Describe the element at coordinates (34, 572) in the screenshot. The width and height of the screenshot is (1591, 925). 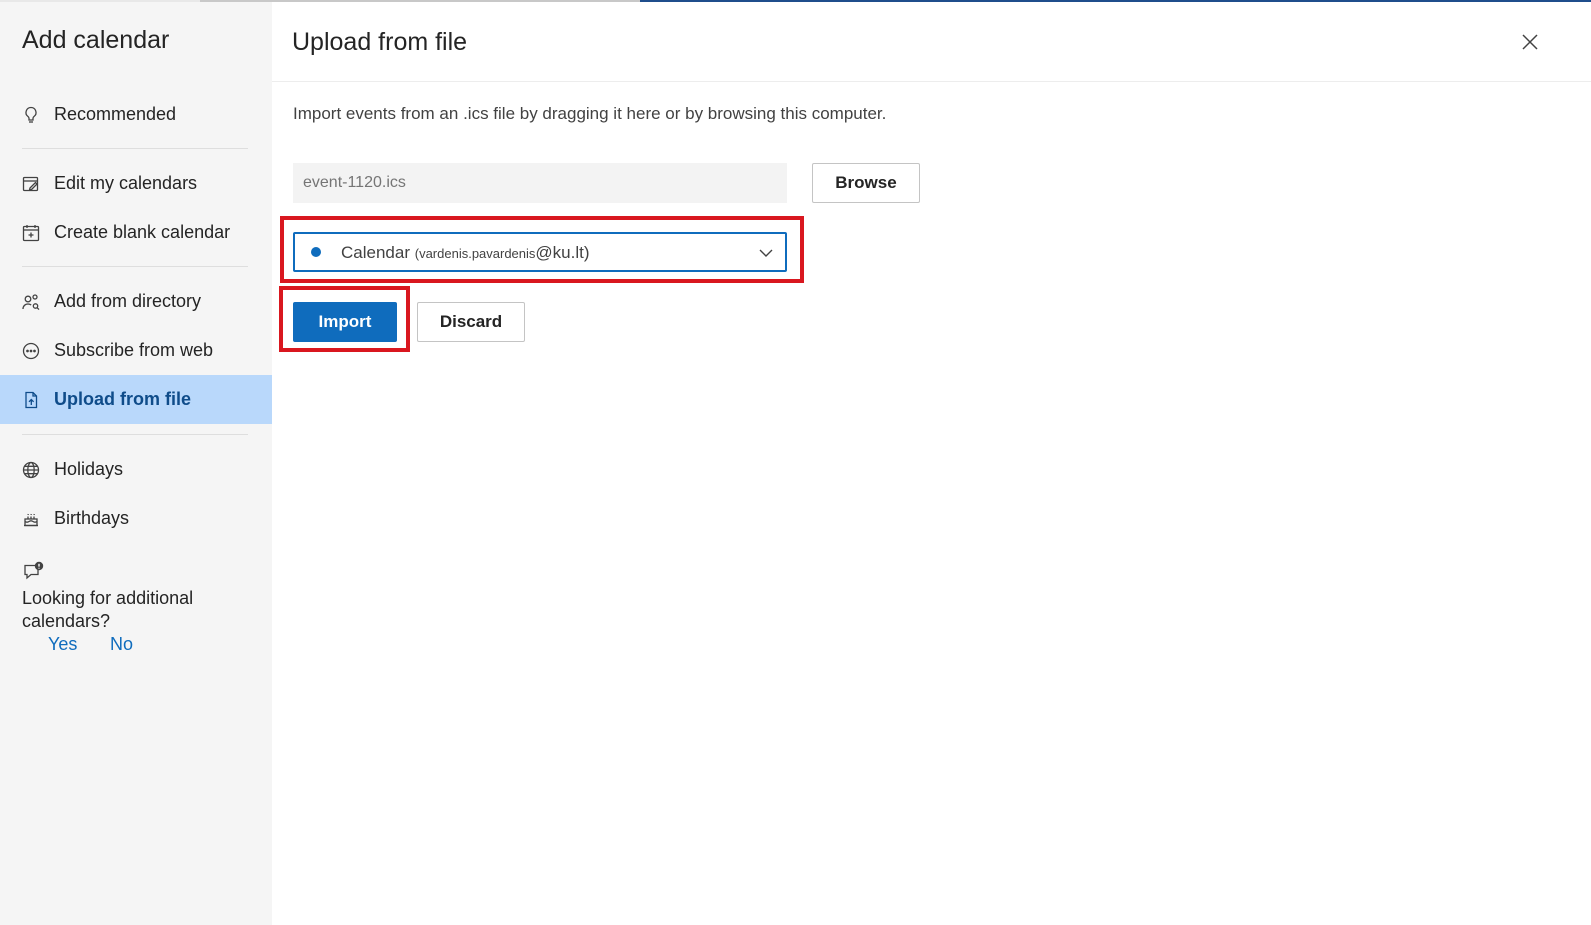
I see `feedback-icon` at that location.